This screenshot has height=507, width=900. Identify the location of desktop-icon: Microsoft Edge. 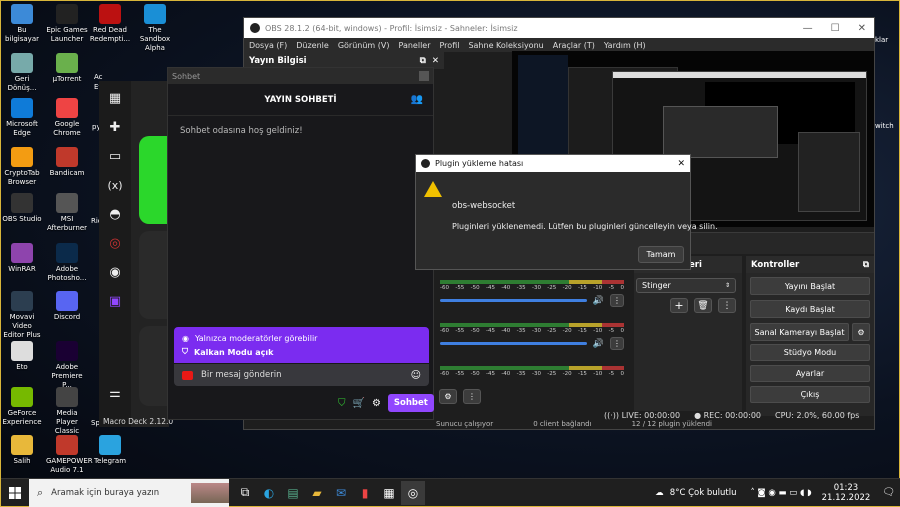
(22, 118).